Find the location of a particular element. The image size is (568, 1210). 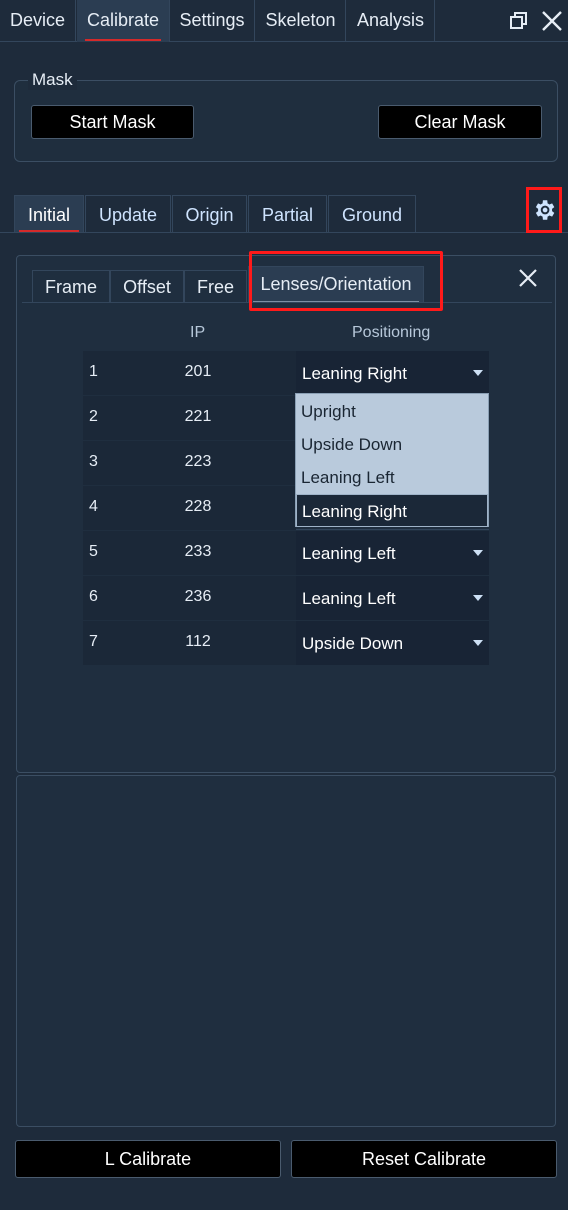

l-calibrate-button: L Calibrate is located at coordinates (148, 1159).